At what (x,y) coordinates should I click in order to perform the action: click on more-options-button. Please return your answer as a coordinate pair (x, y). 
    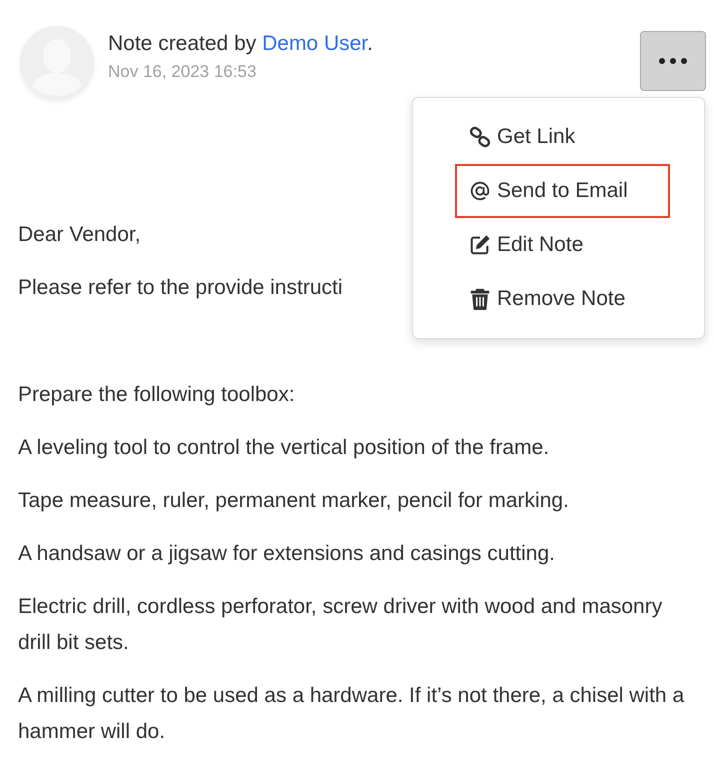
    Looking at the image, I should click on (673, 61).